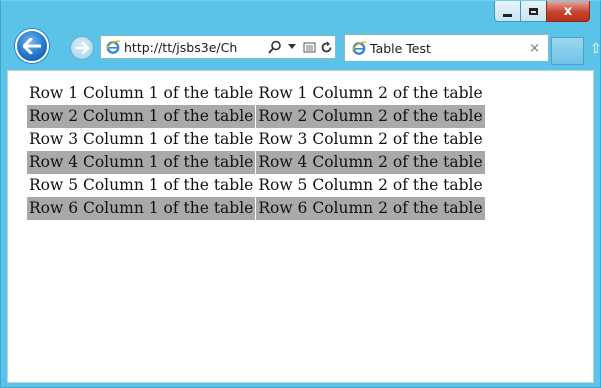  Describe the element at coordinates (359, 48) in the screenshot. I see `ie-tab-icon` at that location.